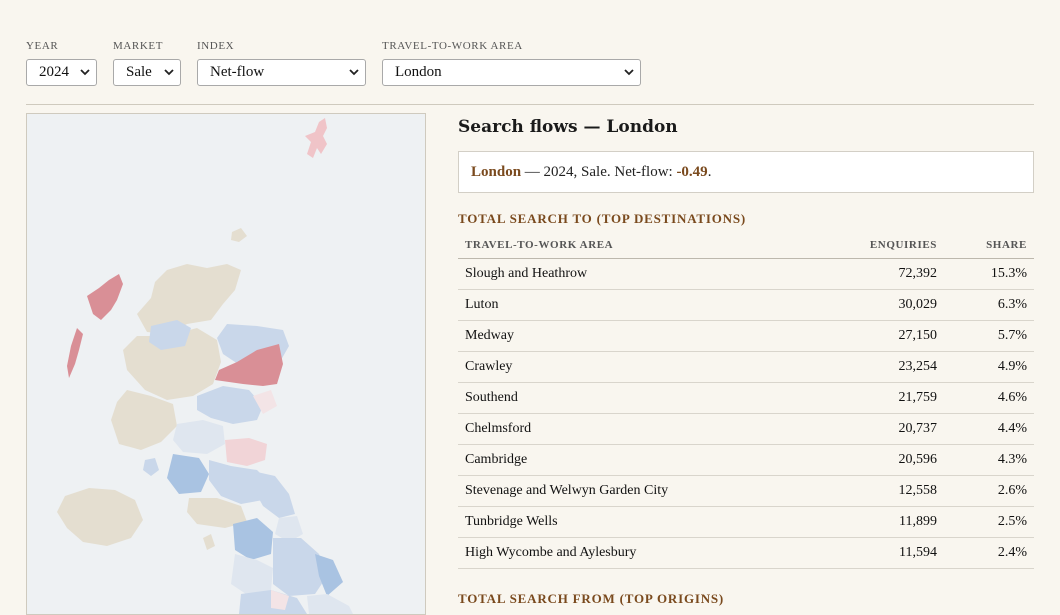 The width and height of the screenshot is (1060, 615). Describe the element at coordinates (237, 72) in the screenshot. I see `index-value: Net-flow` at that location.